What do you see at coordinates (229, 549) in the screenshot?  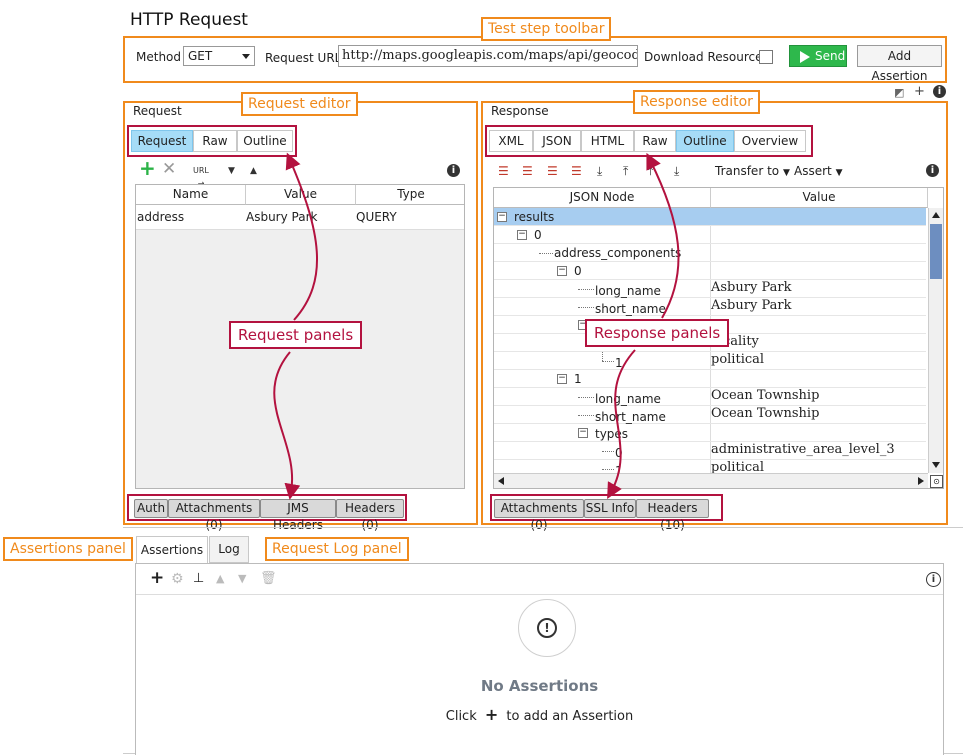 I see `tab-log: Log` at bounding box center [229, 549].